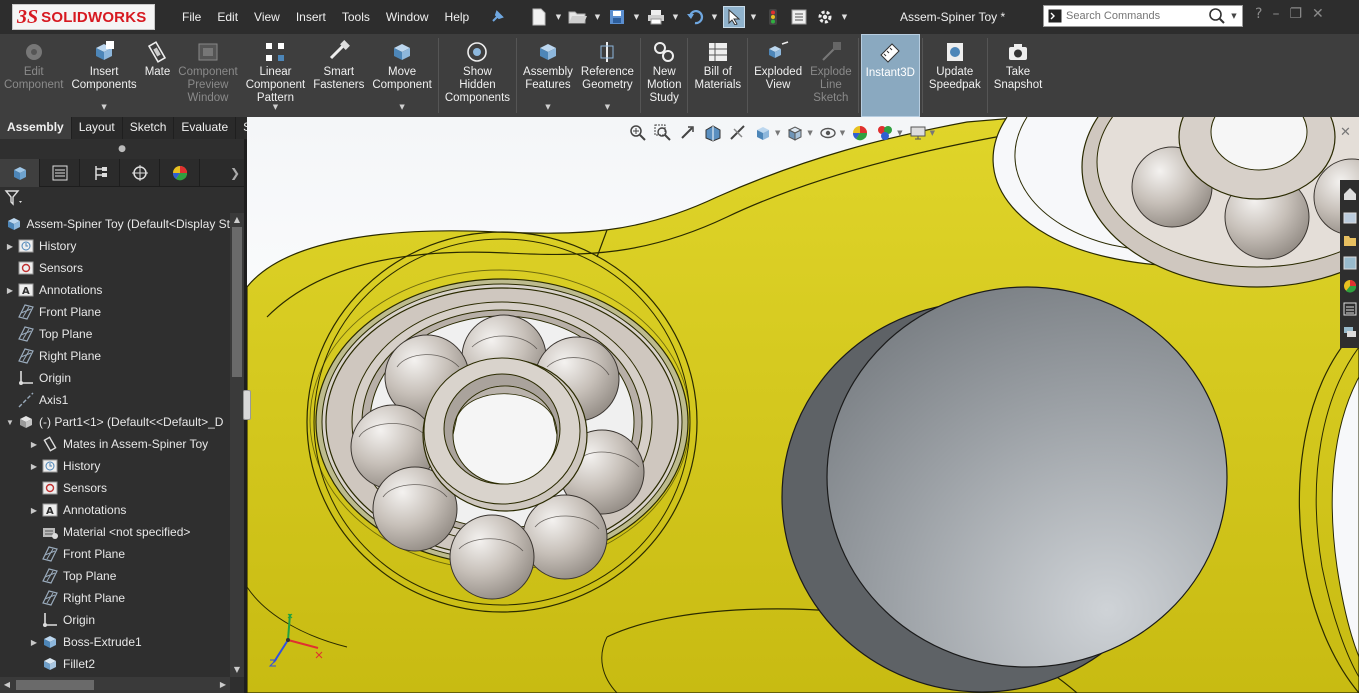  Describe the element at coordinates (1350, 262) in the screenshot. I see `view-palette-icon` at that location.